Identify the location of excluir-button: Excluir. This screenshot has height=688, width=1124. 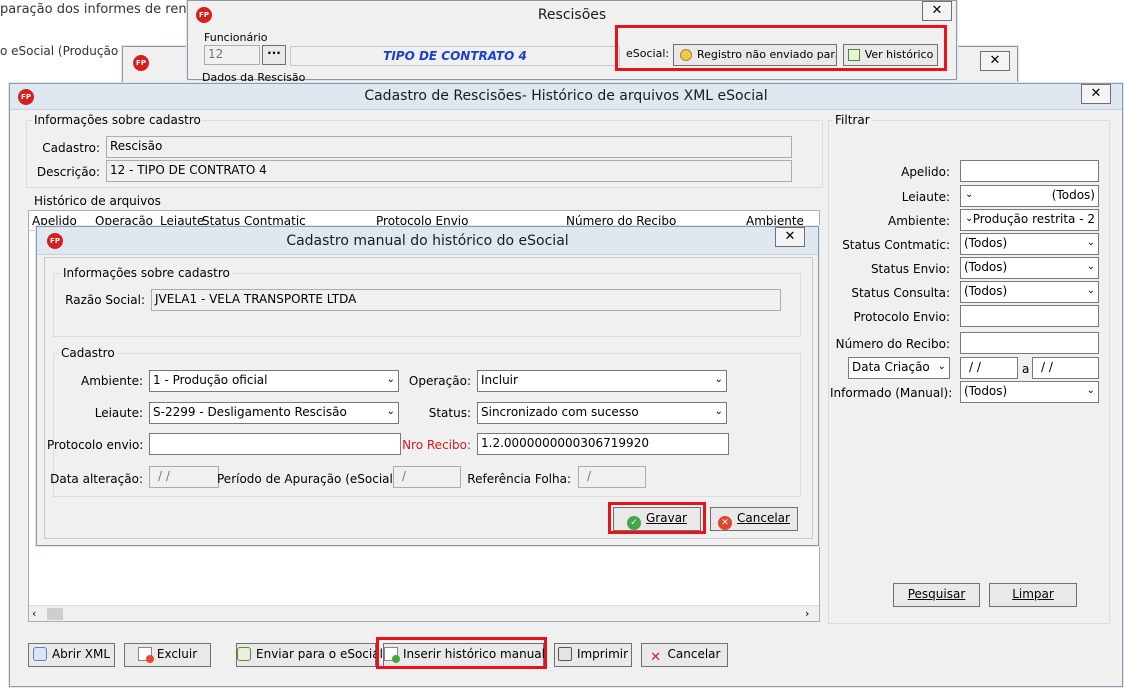
(167, 655).